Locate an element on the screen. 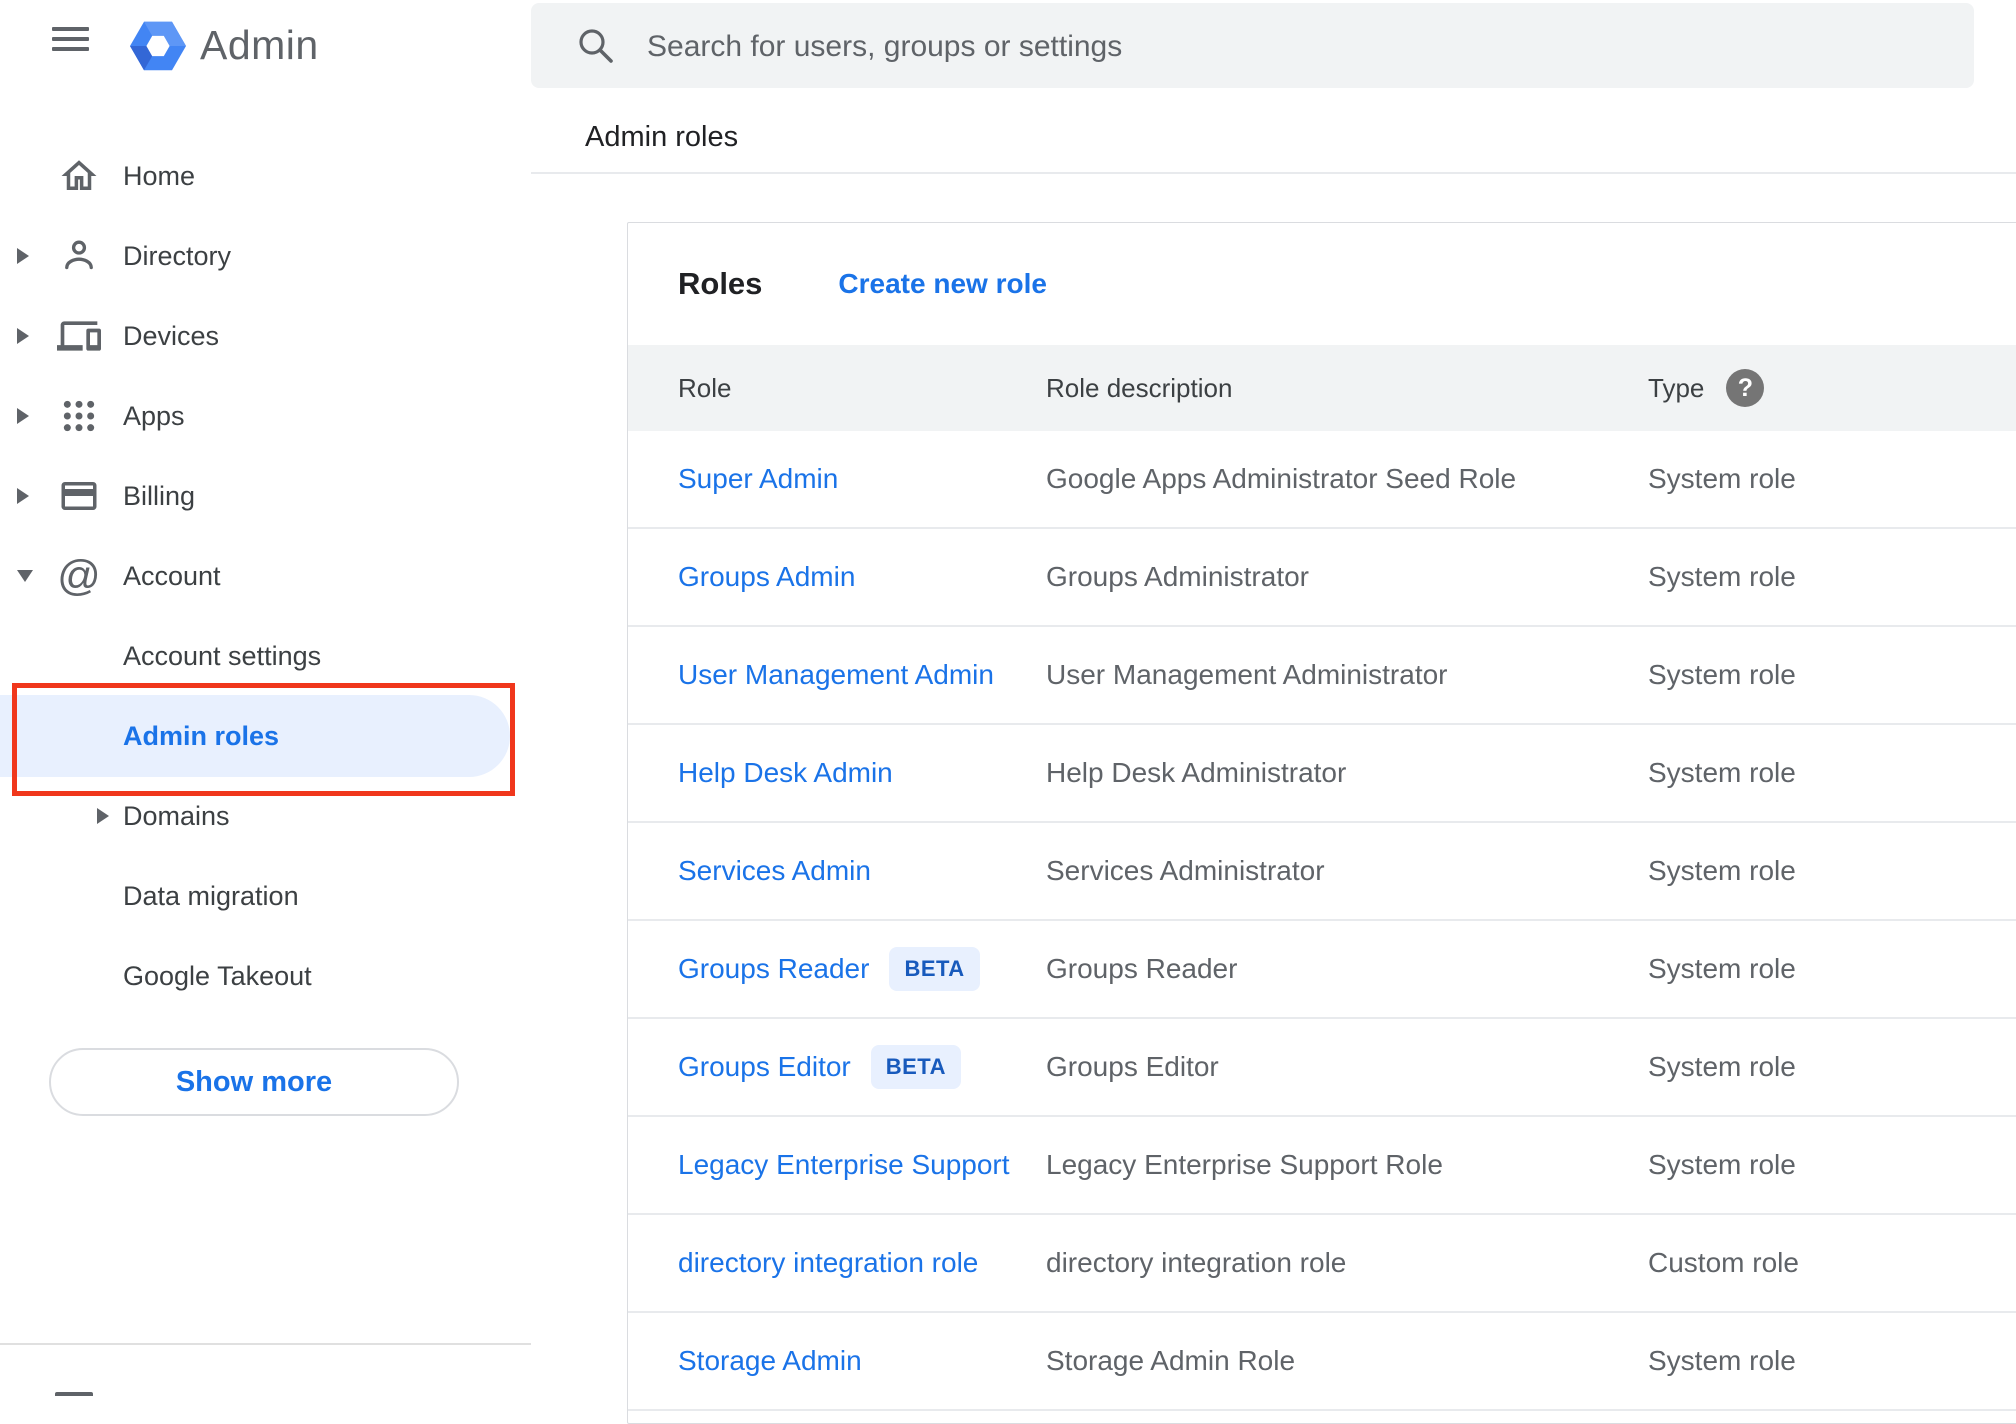  role-link: directory integration role is located at coordinates (828, 1263).